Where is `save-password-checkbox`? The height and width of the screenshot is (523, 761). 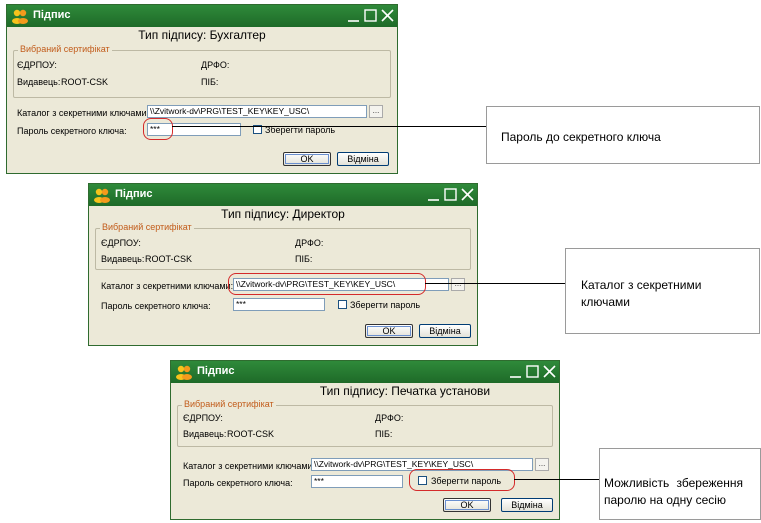 save-password-checkbox is located at coordinates (342, 304).